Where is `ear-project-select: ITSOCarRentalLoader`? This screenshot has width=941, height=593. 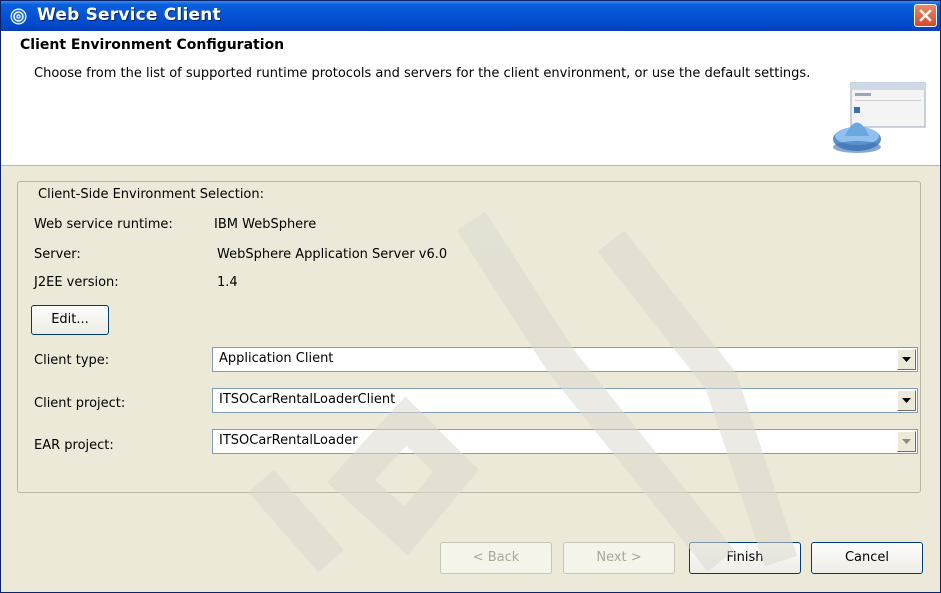
ear-project-select: ITSOCarRentalLoader is located at coordinates (565, 441).